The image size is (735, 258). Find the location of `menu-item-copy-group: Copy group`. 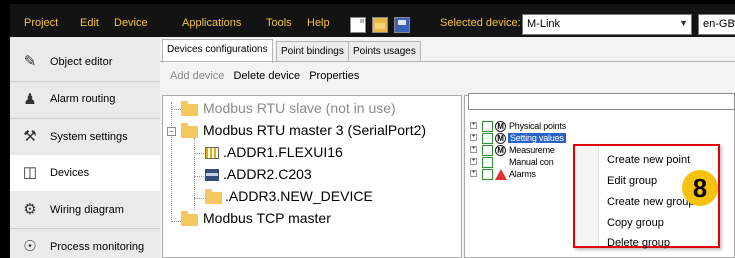

menu-item-copy-group: Copy group is located at coordinates (635, 223).